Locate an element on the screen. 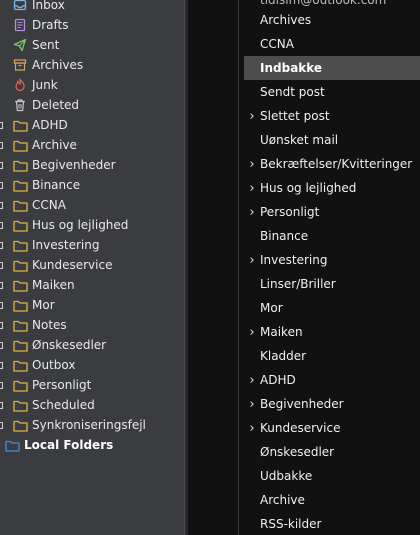  folder-label: Junk is located at coordinates (45, 85).